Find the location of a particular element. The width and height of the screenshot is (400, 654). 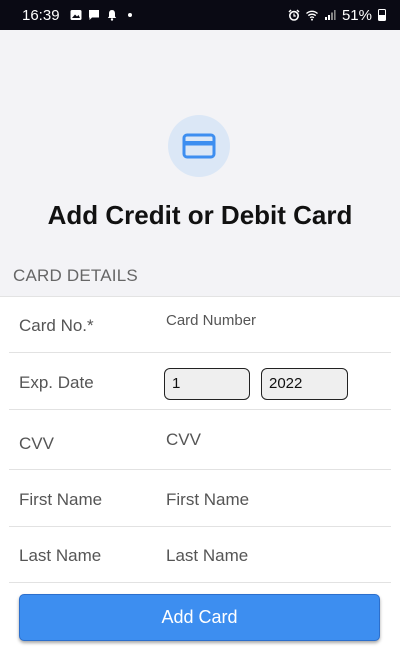

expiry-date-row: Exp. Date 1 2022 is located at coordinates (200, 381).